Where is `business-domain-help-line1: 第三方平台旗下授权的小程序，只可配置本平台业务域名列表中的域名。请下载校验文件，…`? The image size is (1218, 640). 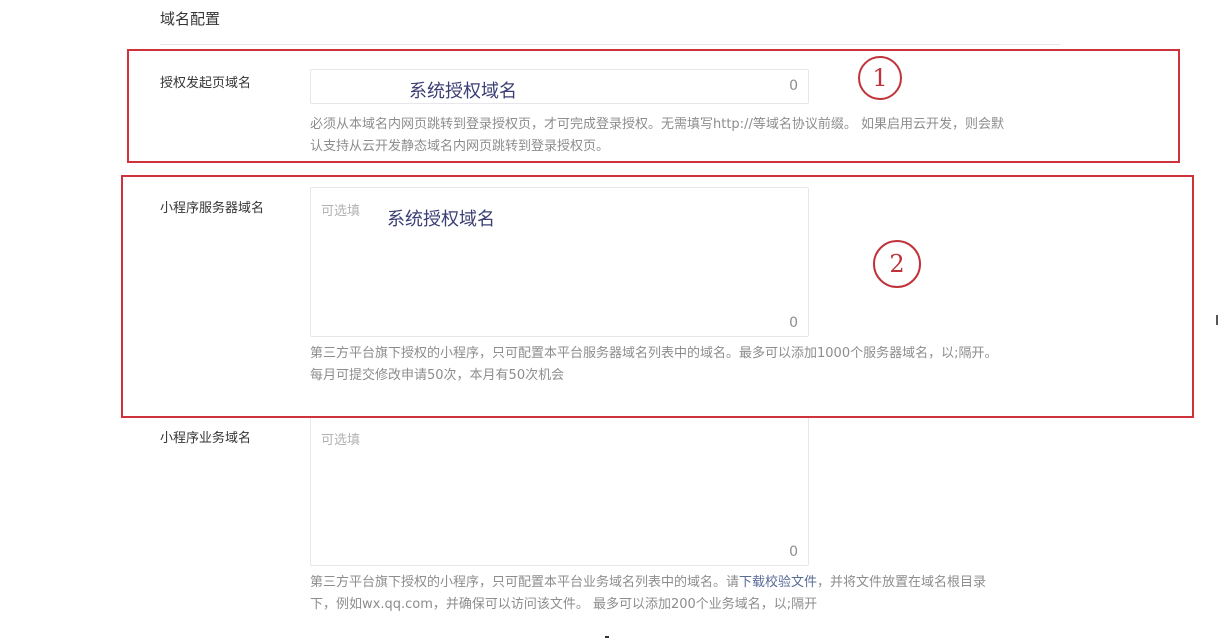 business-domain-help-line1: 第三方平台旗下授权的小程序，只可配置本平台业务域名列表中的域名。请下载校验文件，… is located at coordinates (685, 583).